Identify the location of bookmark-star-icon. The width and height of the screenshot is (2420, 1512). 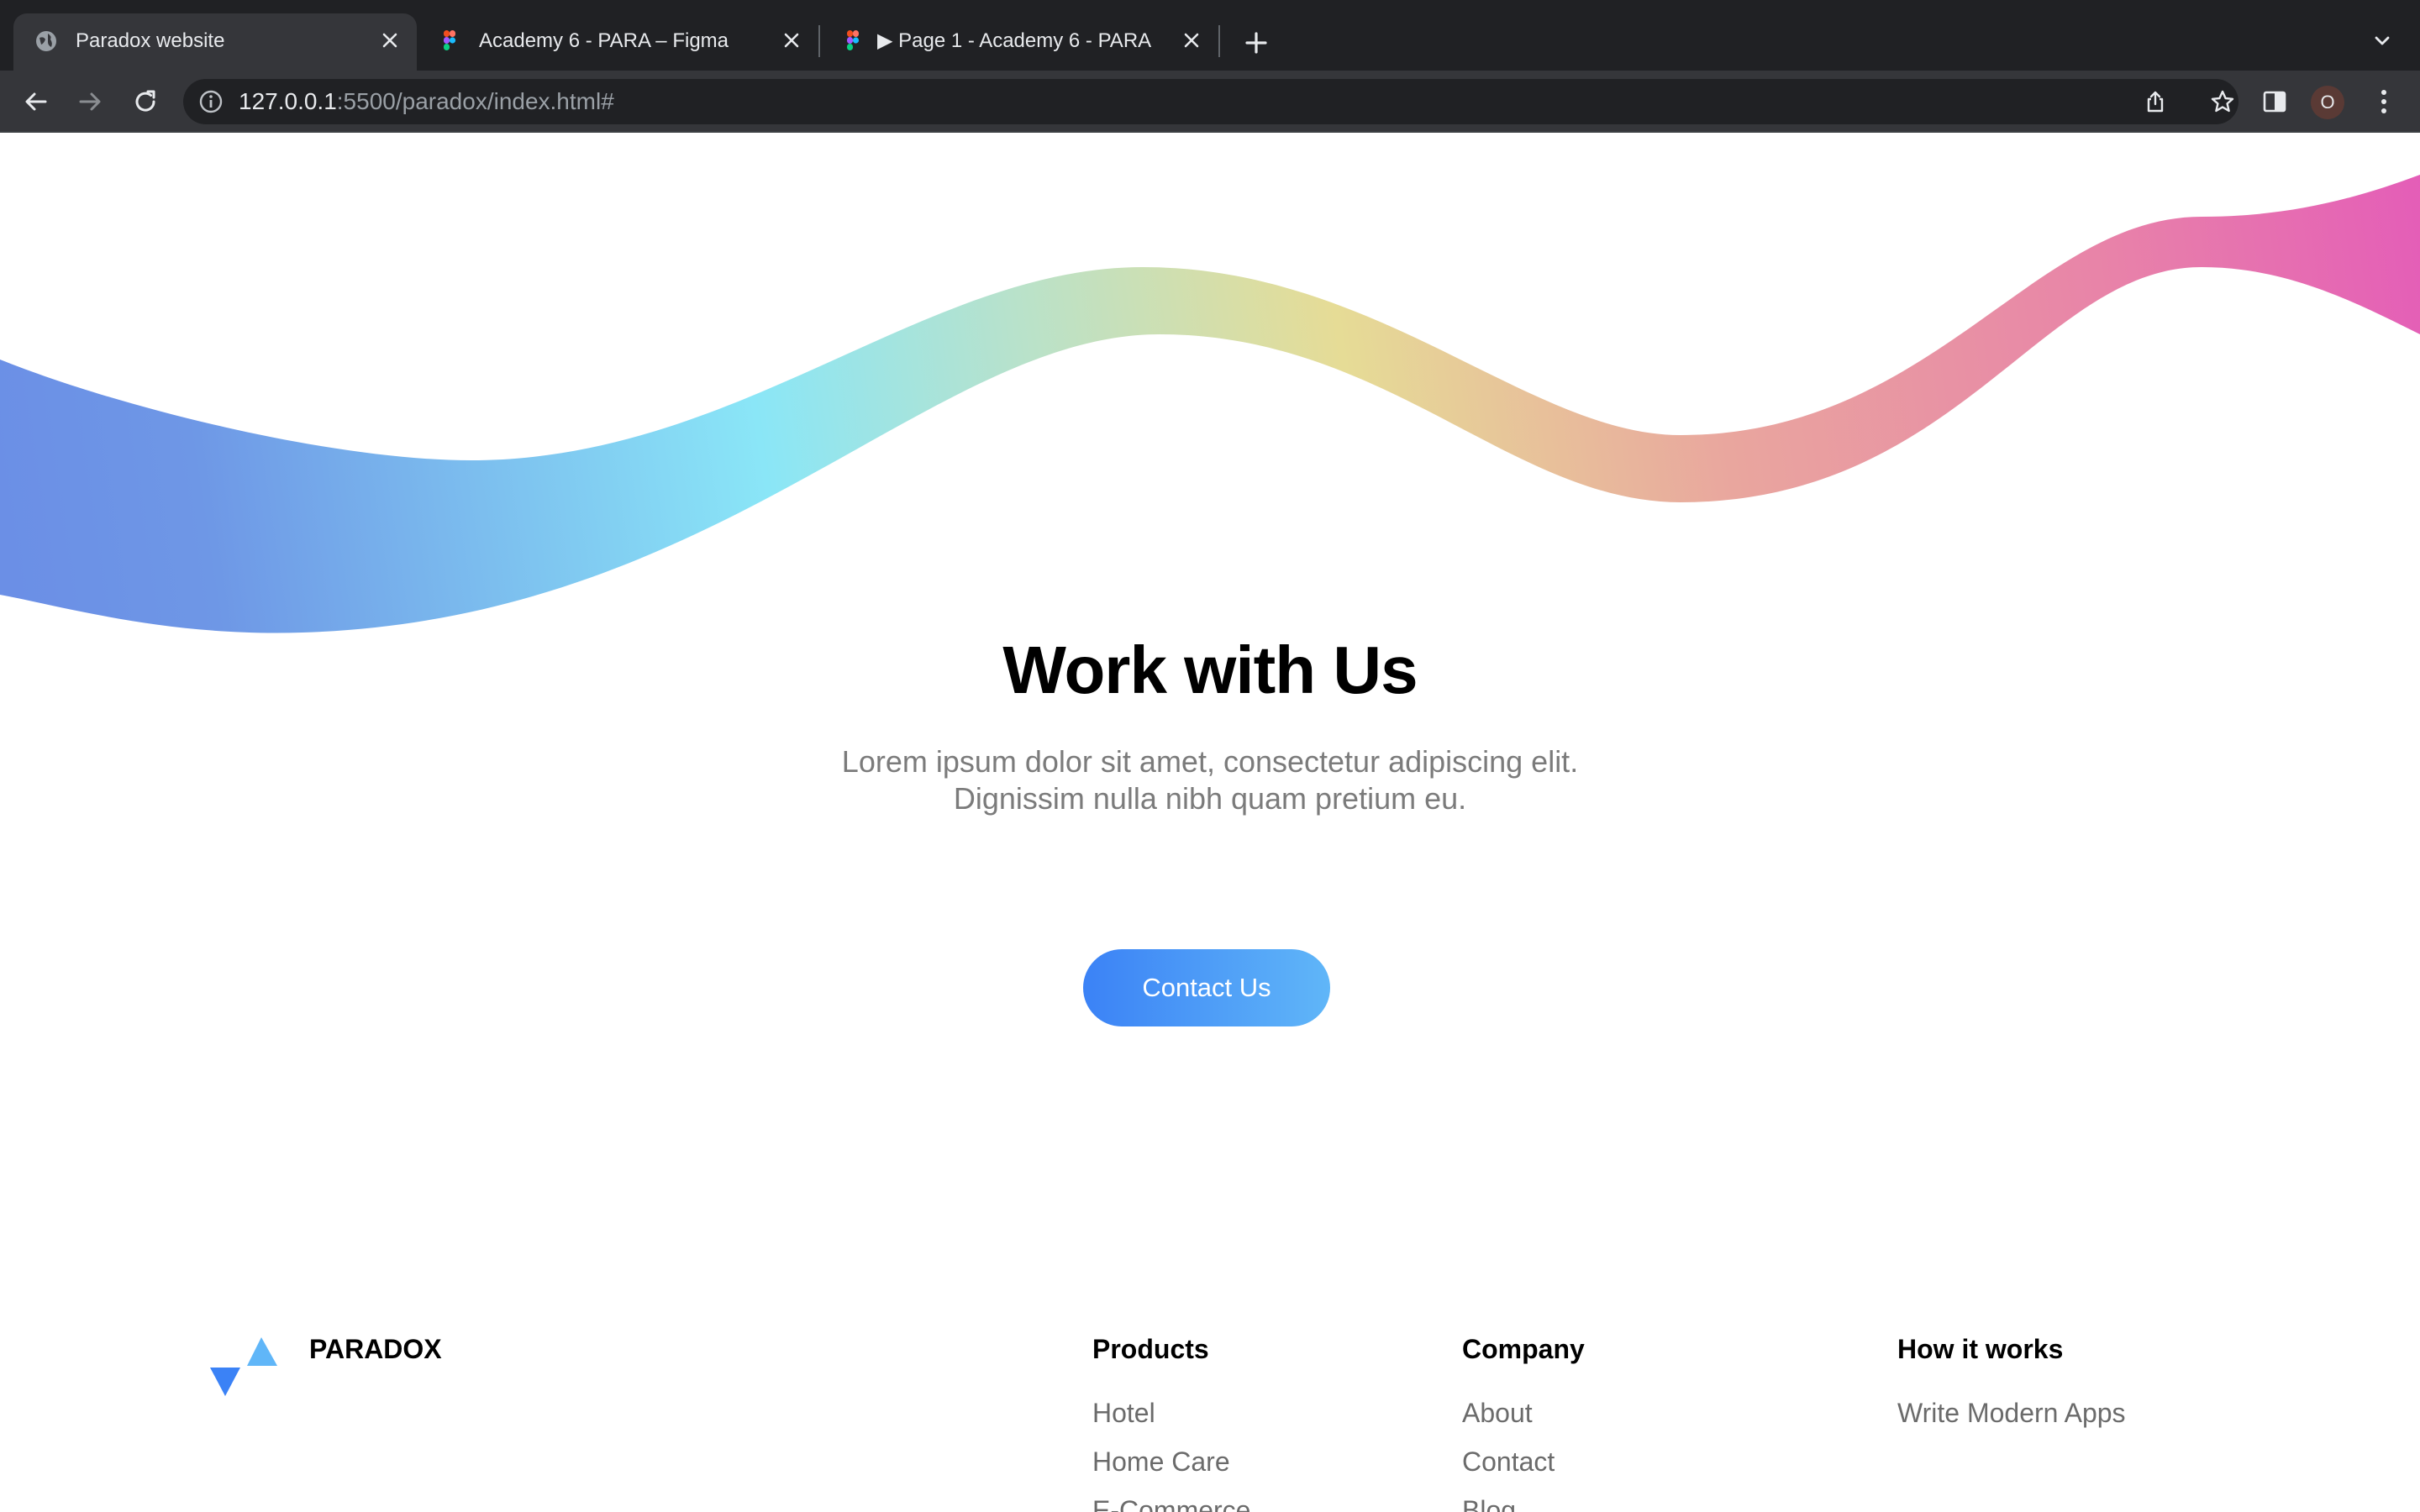
(2222, 101).